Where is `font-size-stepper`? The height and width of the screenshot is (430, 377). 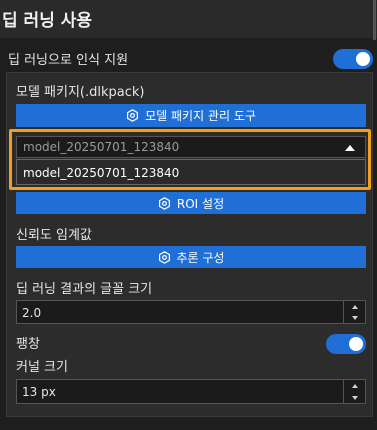 font-size-stepper is located at coordinates (354, 312).